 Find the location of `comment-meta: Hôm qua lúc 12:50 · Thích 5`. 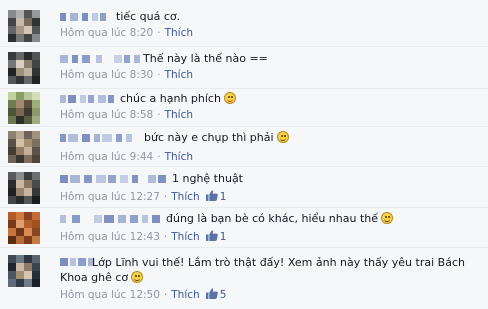

comment-meta: Hôm qua lúc 12:50 · Thích 5 is located at coordinates (143, 294).